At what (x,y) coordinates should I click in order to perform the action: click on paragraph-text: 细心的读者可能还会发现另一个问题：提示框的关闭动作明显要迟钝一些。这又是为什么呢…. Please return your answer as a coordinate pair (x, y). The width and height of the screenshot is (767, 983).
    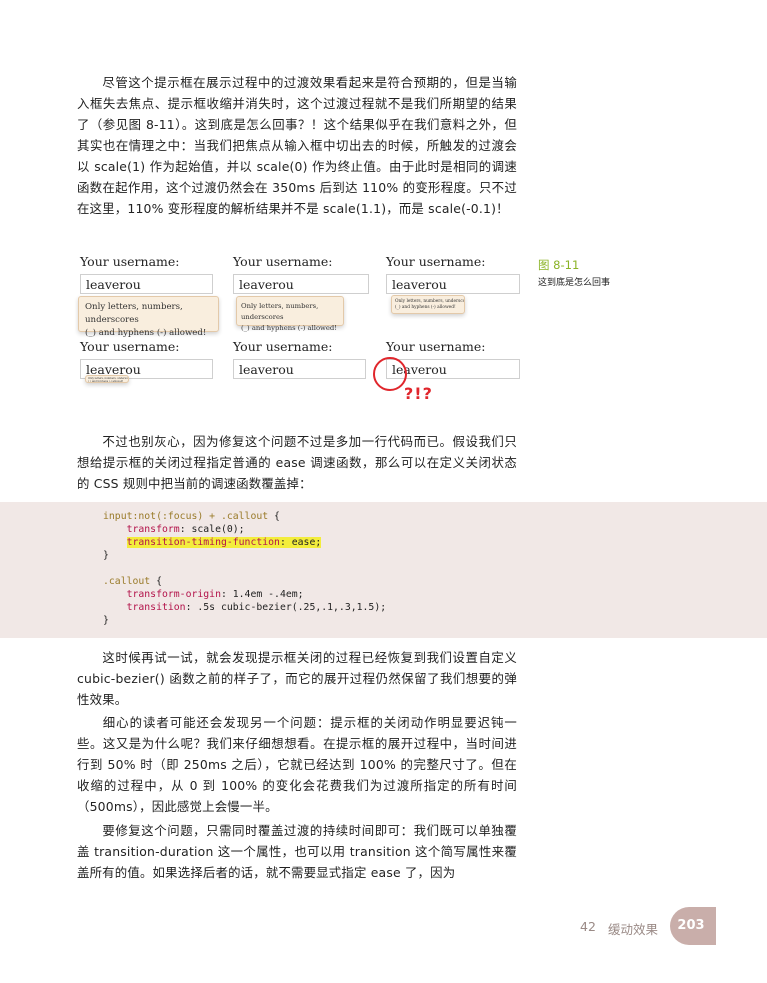
    Looking at the image, I should click on (297, 764).